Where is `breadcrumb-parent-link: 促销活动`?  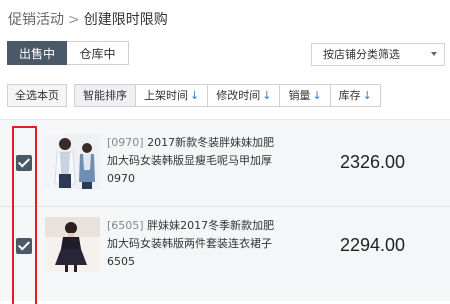 breadcrumb-parent-link: 促销活动 is located at coordinates (36, 20).